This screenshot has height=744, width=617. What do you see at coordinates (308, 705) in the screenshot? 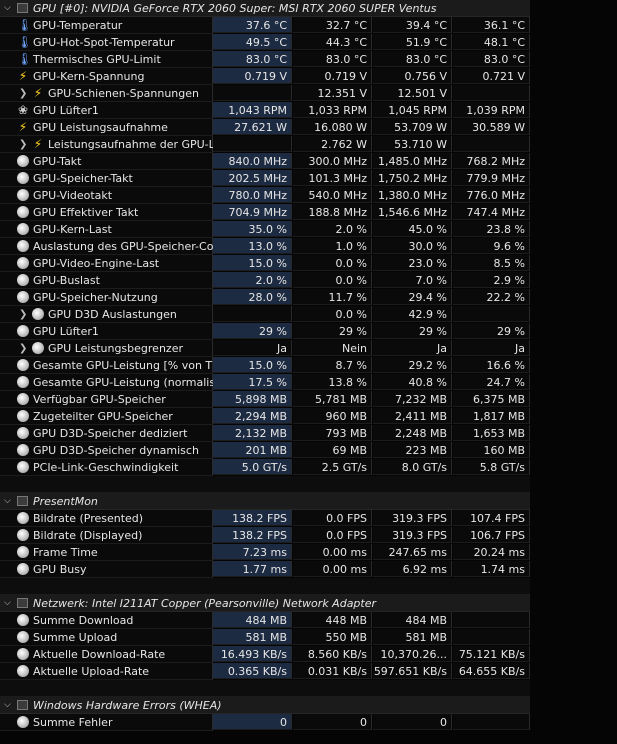
I see `section-header: ⌵ Windows Hardware Errors (WHEA)` at bounding box center [308, 705].